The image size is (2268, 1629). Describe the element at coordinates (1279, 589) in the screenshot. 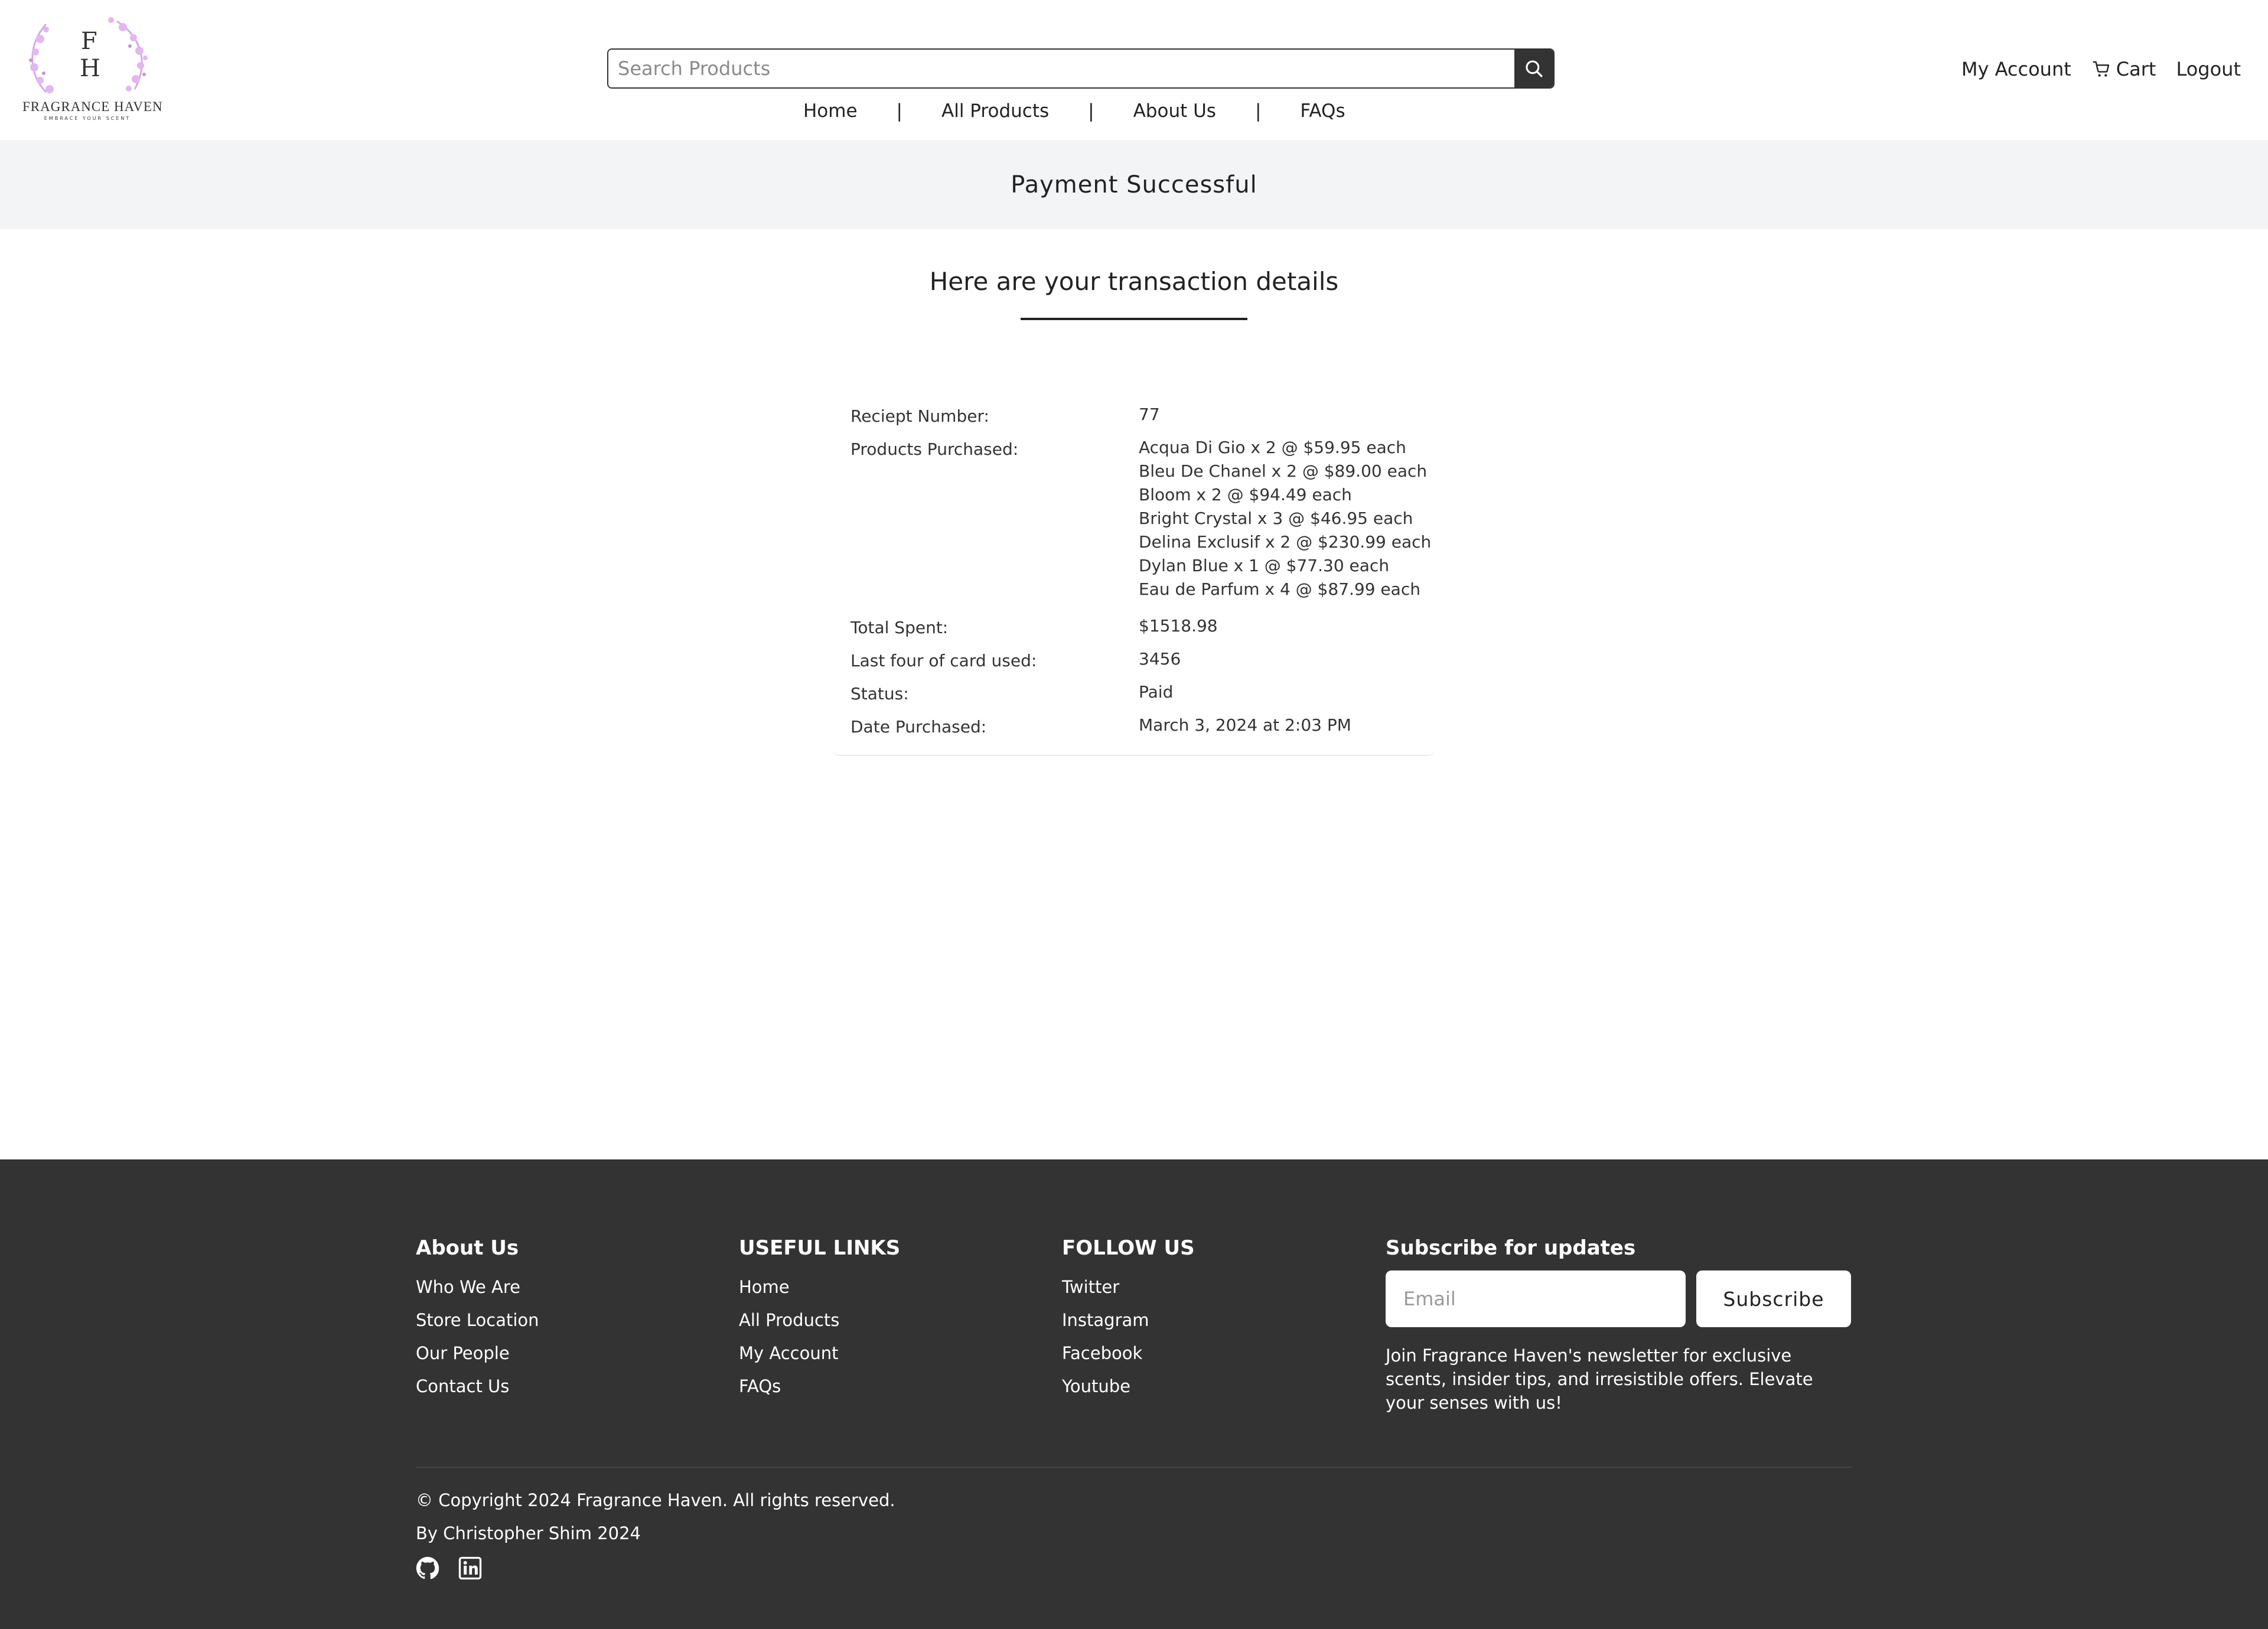

I see `product-line: Eau de Parfum x 4 @ $87.99 each` at that location.